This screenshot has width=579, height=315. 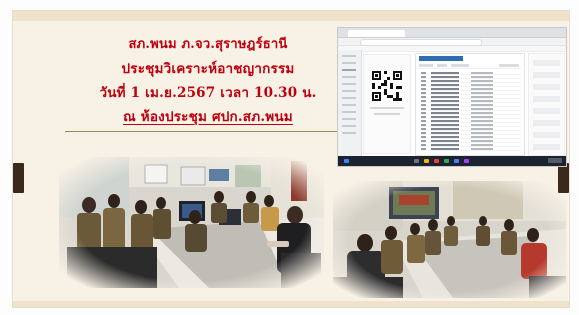 I want to click on title-line-meeting: ประชุมวิเคราะห์อาชญากรรม, so click(x=208, y=69).